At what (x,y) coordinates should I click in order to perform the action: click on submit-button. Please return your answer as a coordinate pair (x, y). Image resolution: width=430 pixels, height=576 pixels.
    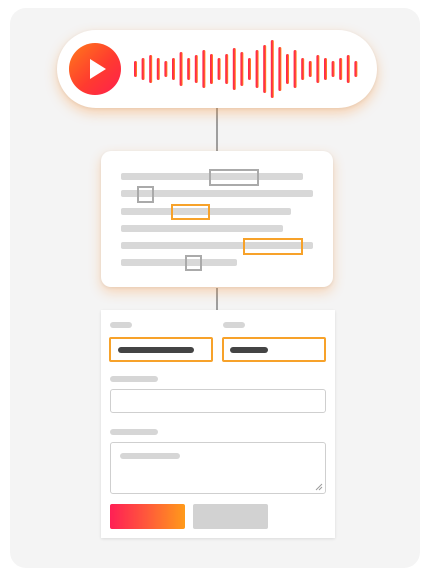
    Looking at the image, I should click on (147, 516).